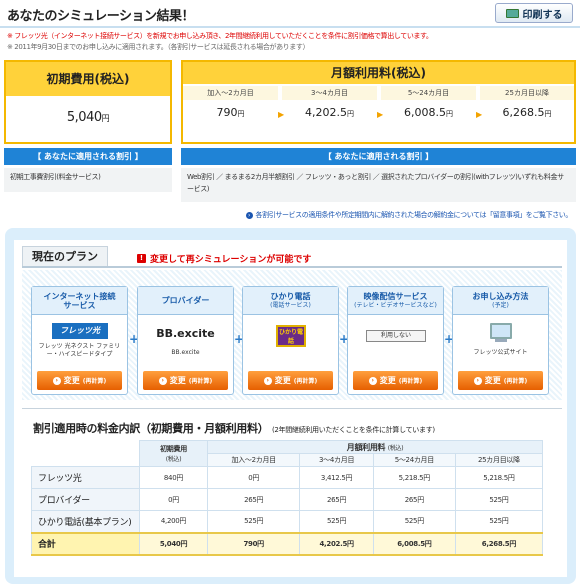 Image resolution: width=580 pixels, height=588 pixels. I want to click on col-monthly-header: 月額利用料 (税込), so click(375, 447).